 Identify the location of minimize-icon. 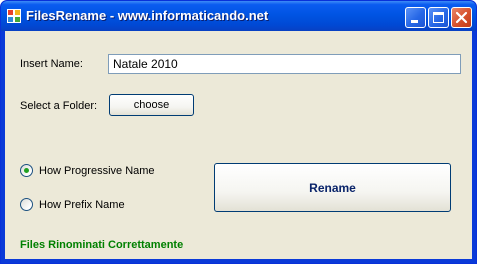
(414, 21).